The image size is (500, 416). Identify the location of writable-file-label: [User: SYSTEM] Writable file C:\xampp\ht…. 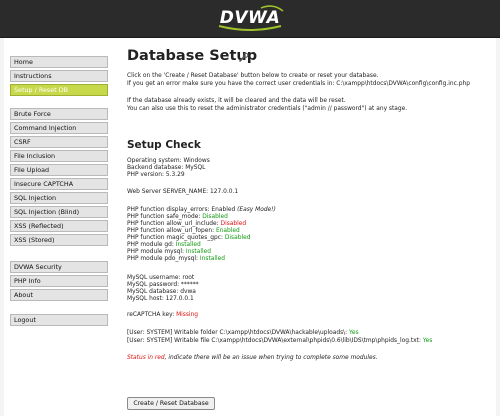
(275, 341).